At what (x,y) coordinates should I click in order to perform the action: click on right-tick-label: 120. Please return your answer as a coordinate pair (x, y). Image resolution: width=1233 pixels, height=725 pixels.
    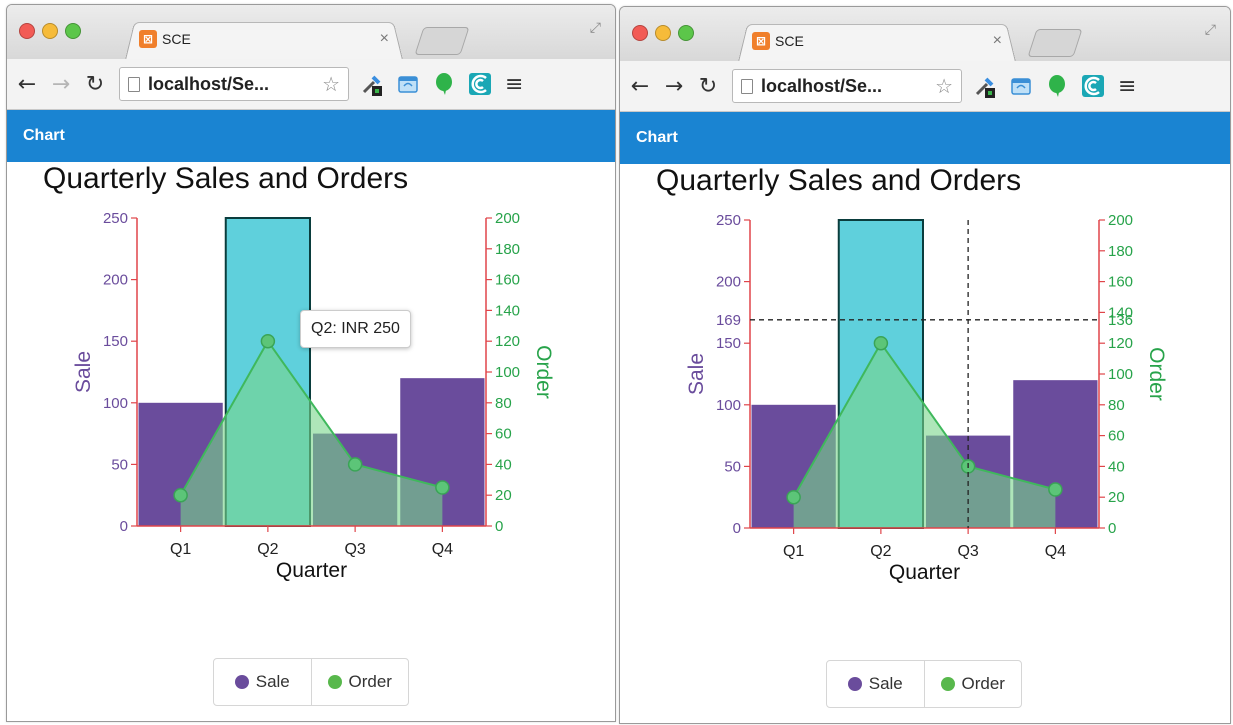
    Looking at the image, I should click on (507, 341).